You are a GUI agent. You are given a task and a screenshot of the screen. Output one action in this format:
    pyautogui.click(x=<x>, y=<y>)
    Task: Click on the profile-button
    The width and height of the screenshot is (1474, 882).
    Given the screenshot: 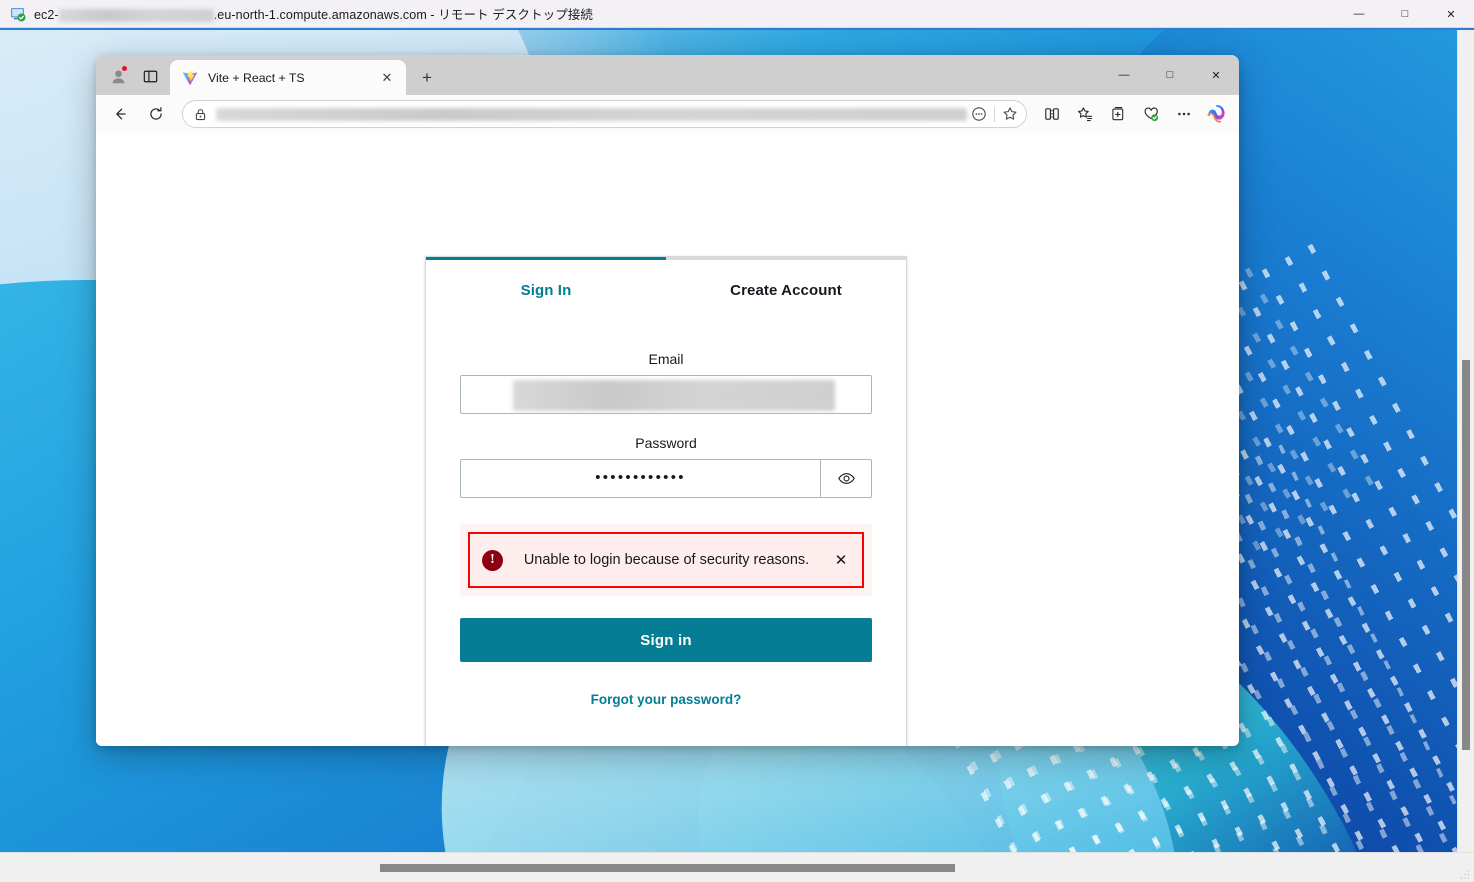 What is the action you would take?
    pyautogui.click(x=118, y=76)
    